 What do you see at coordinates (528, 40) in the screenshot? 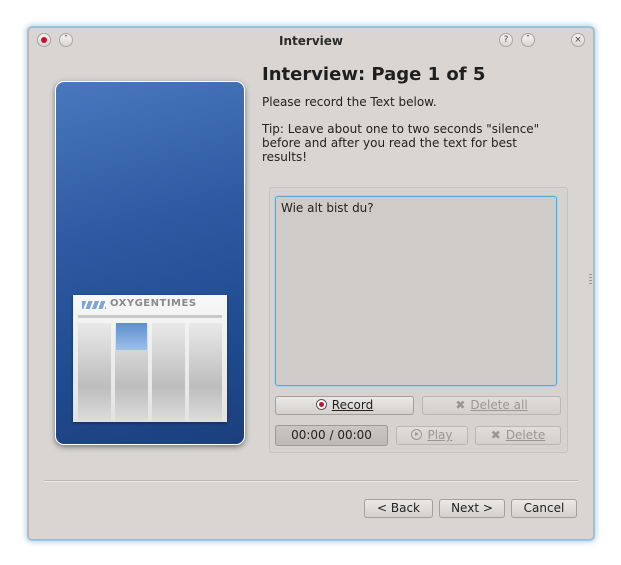
I see `minimize-icon: ˇ` at bounding box center [528, 40].